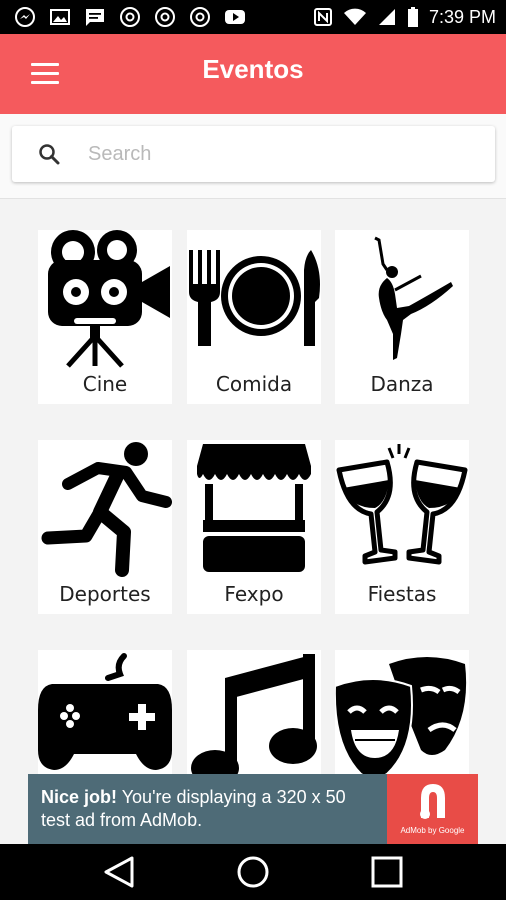 The image size is (506, 900). Describe the element at coordinates (386, 17) in the screenshot. I see `signal-icon` at that location.